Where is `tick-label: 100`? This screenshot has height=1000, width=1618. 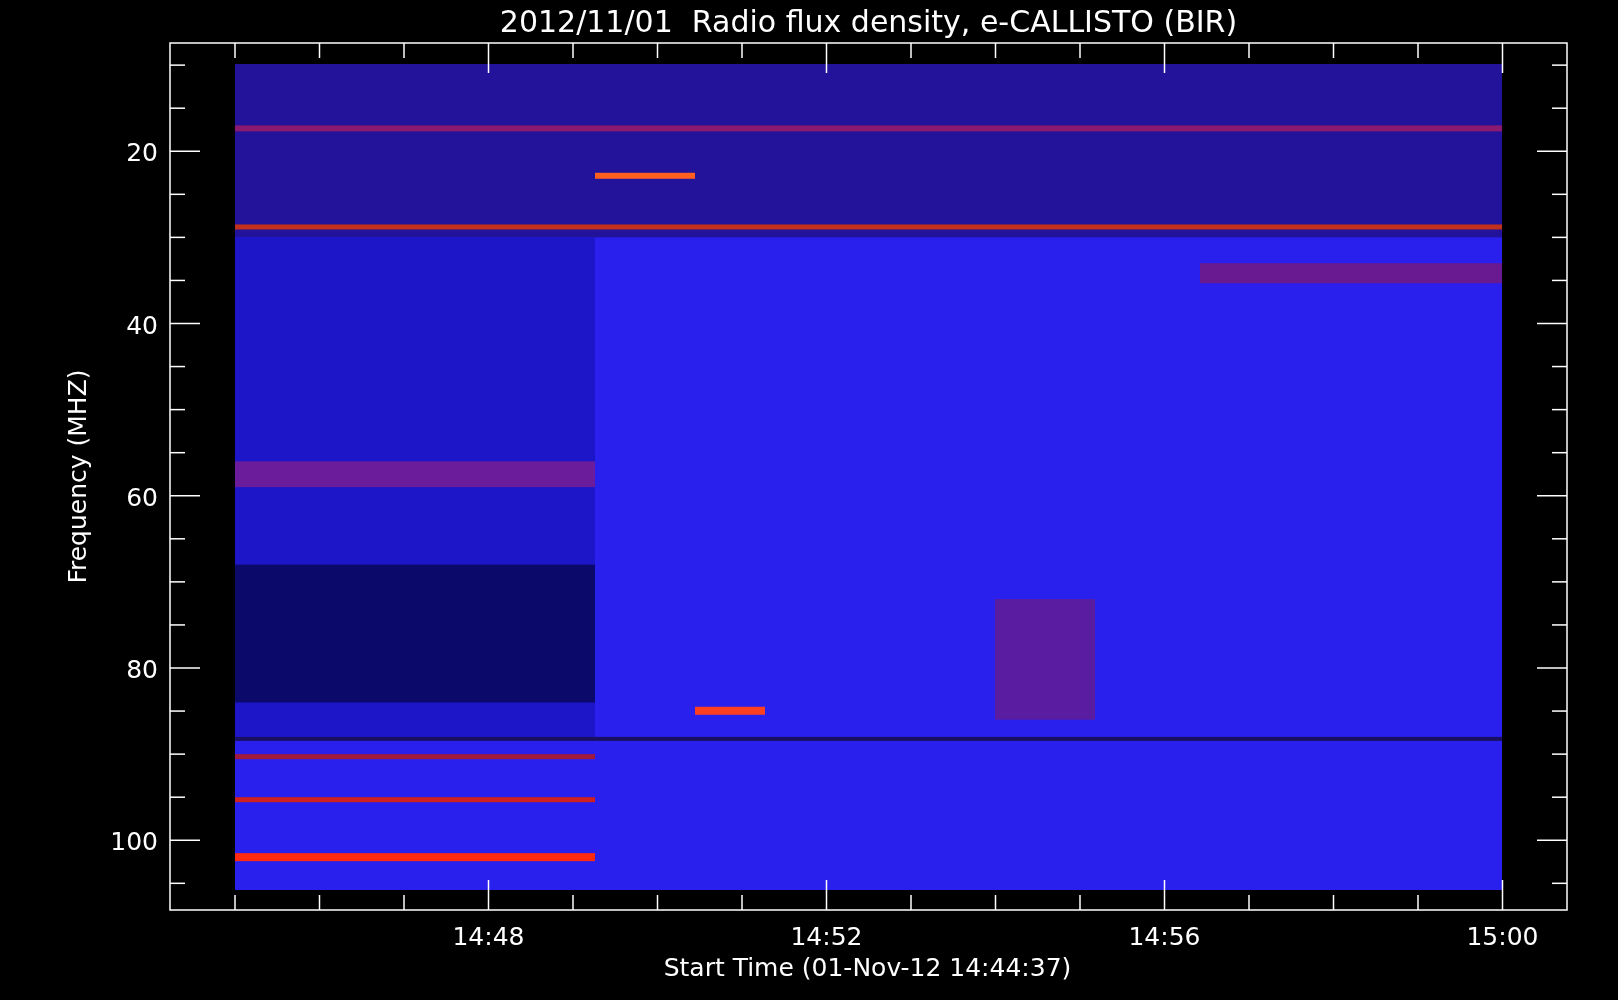 tick-label: 100 is located at coordinates (134, 842).